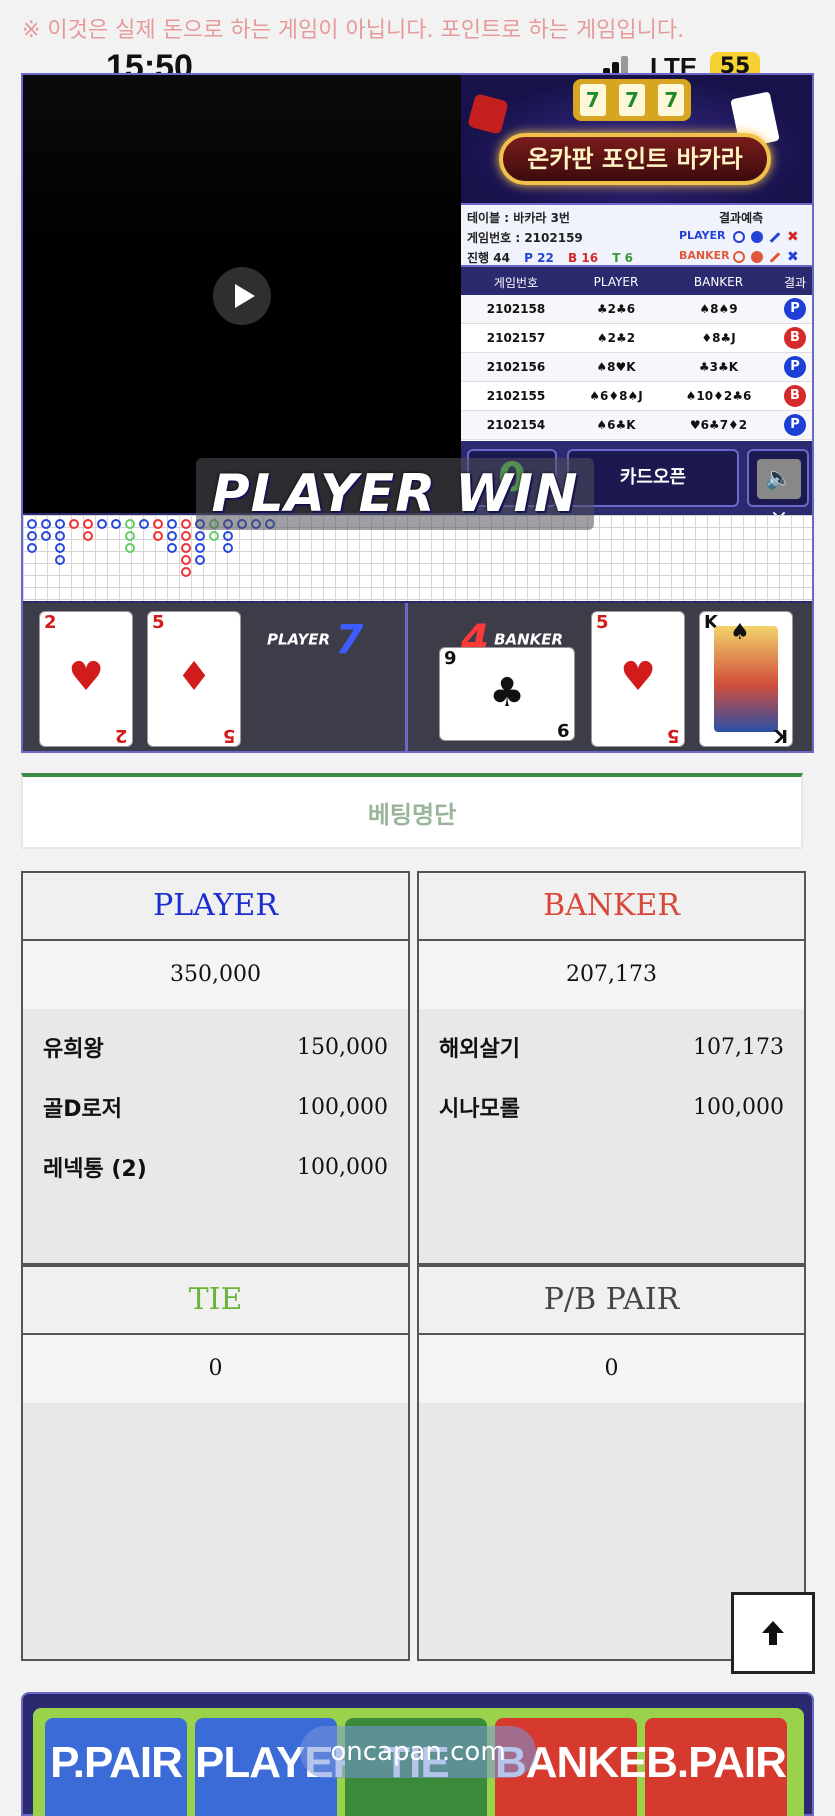 Image resolution: width=835 pixels, height=1816 pixels. What do you see at coordinates (525, 238) in the screenshot?
I see `game-number: 게임번호 : 2102159` at bounding box center [525, 238].